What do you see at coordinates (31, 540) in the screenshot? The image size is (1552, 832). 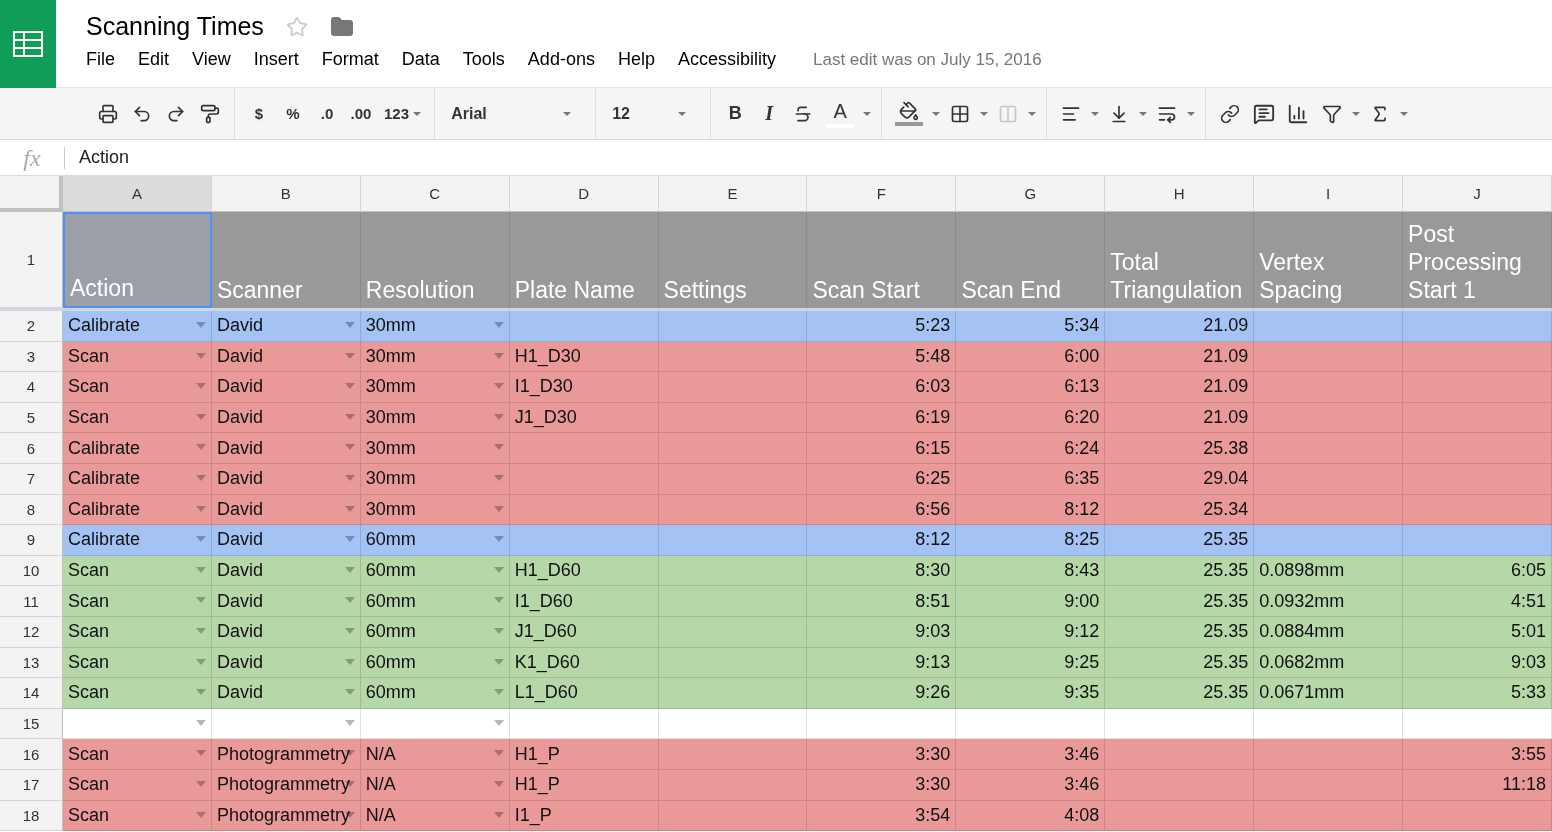 I see `row-header: 9` at bounding box center [31, 540].